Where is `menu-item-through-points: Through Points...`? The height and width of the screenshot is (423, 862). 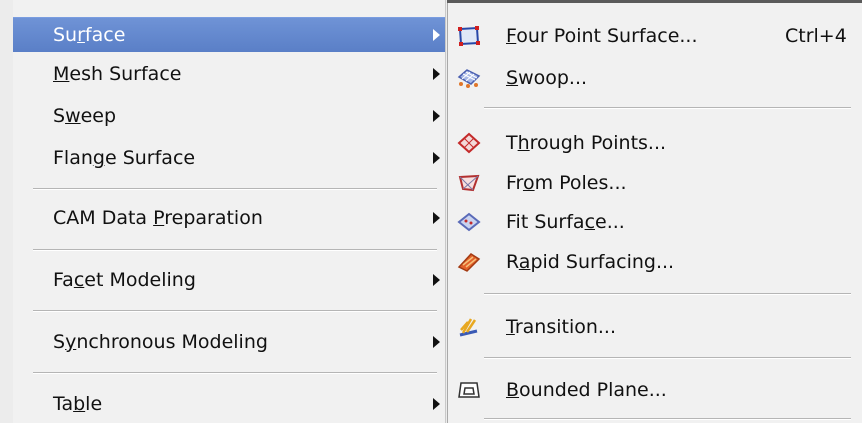
menu-item-through-points: Through Points... is located at coordinates (655, 143).